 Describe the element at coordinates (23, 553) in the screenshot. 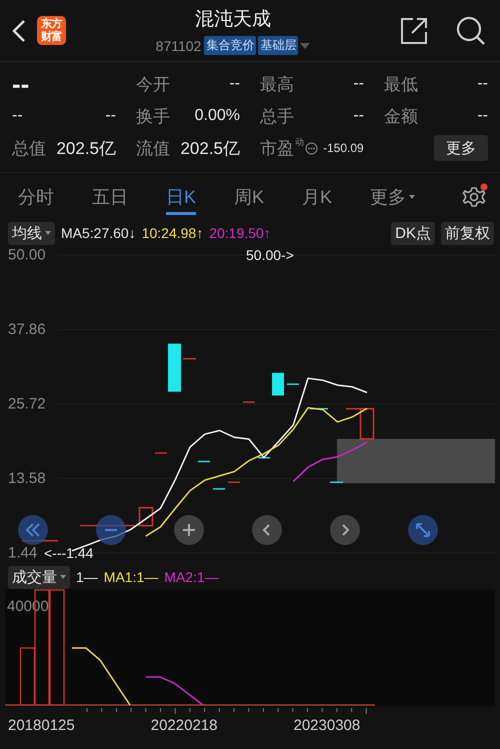

I see `axis-label: 1.44` at that location.